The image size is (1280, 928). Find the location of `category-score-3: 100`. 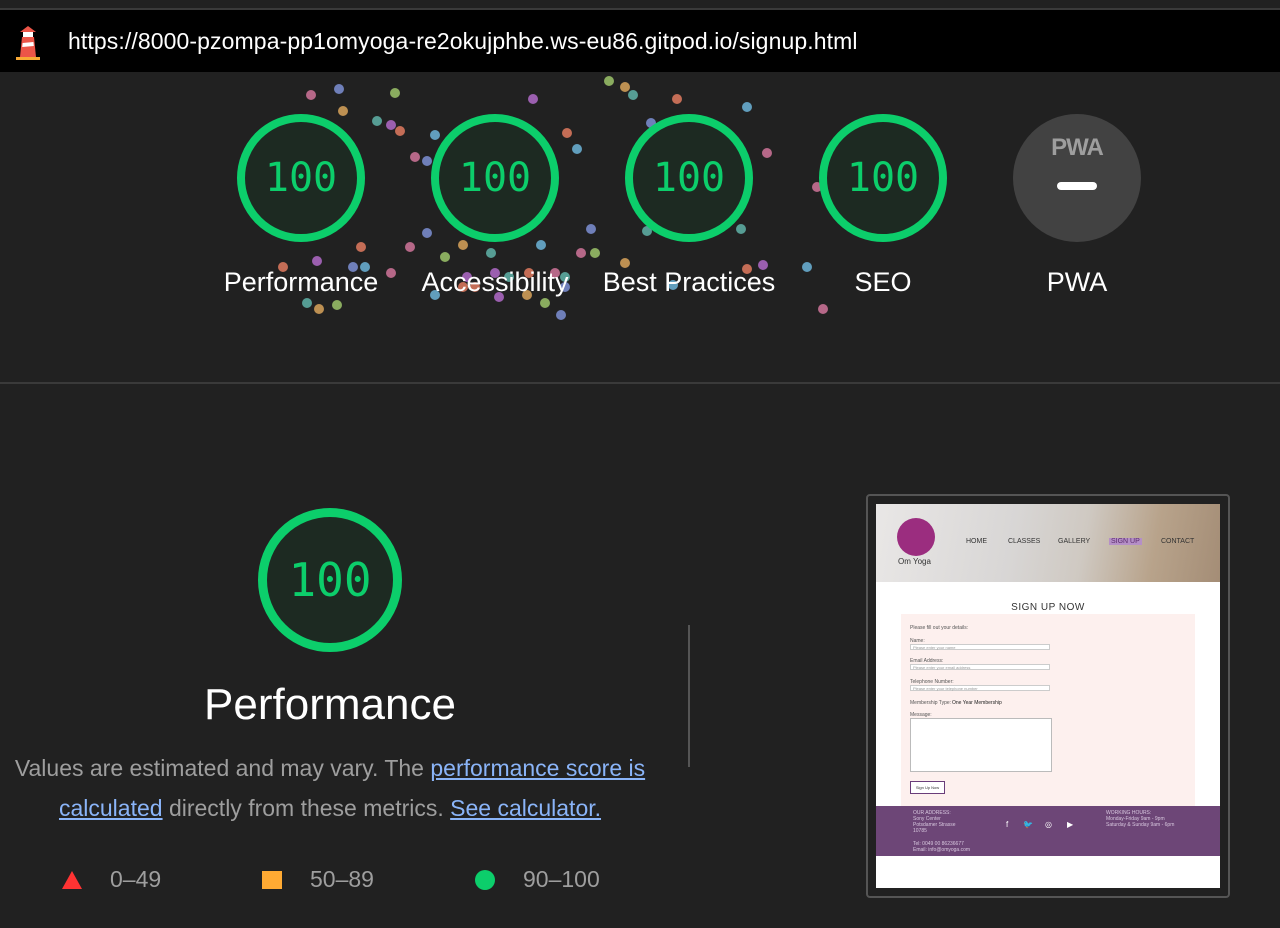

category-score-3: 100 is located at coordinates (883, 178).